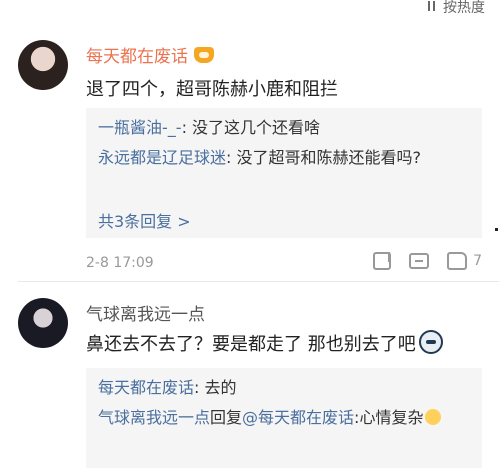 This screenshot has height=468, width=499. What do you see at coordinates (284, 388) in the screenshot?
I see `reply-item: 每天都在废话: 去的` at bounding box center [284, 388].